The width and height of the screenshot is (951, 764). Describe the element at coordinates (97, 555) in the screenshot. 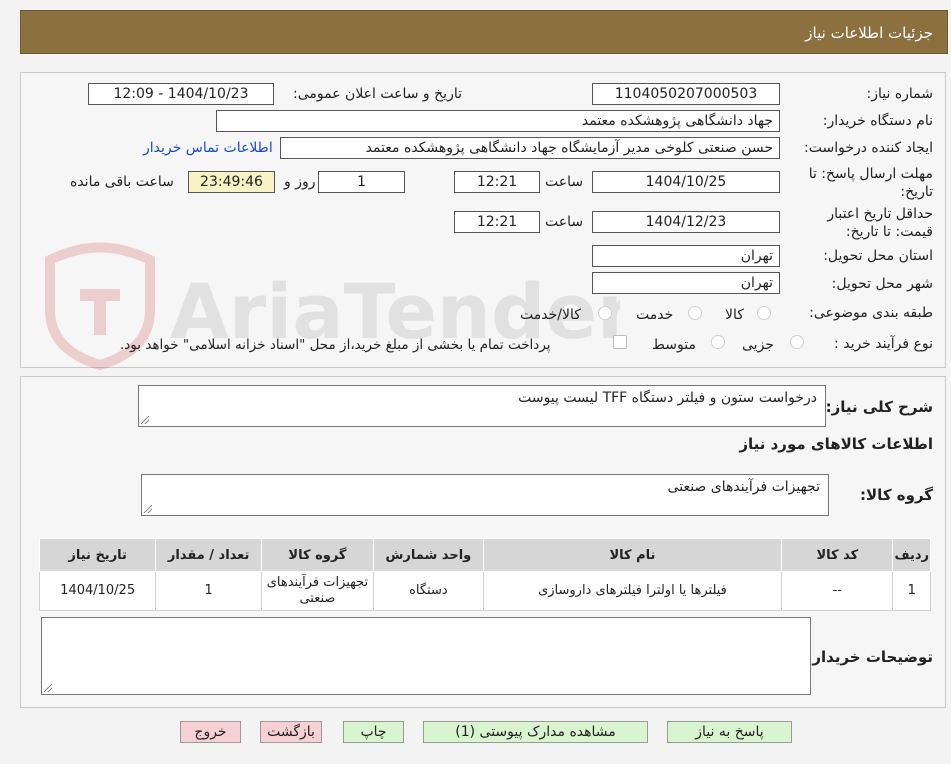

I see `col-date: تاریخ نیاز` at that location.